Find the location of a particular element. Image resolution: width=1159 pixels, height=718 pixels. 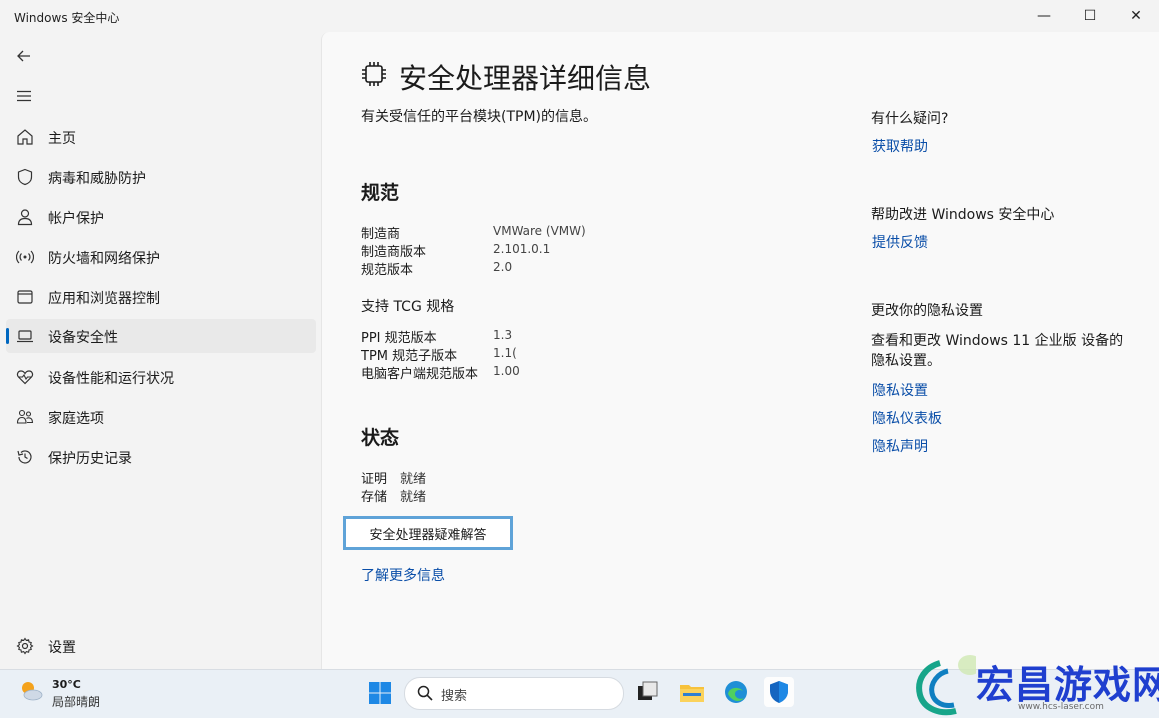

watermark-logo-icon is located at coordinates (946, 685).